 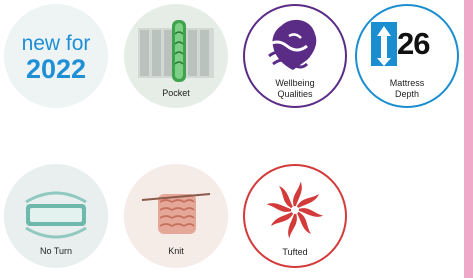 What do you see at coordinates (56, 69) in the screenshot?
I see `badge-new-year: 2022` at bounding box center [56, 69].